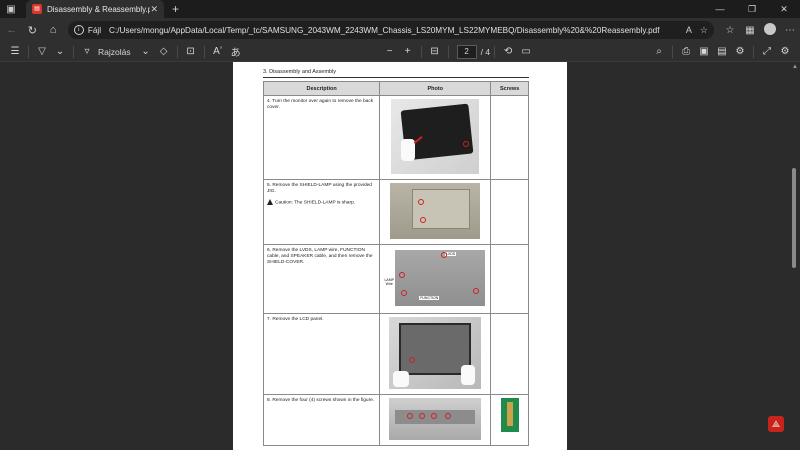  Describe the element at coordinates (659, 51) in the screenshot. I see `search-icon: ⌕` at that location.